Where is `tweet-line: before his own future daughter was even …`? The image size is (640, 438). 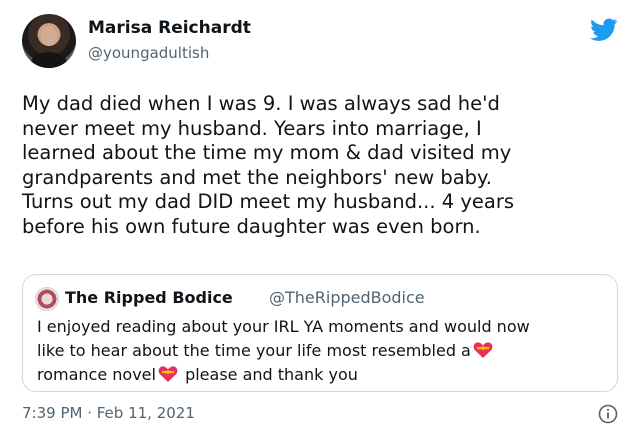
tweet-line: before his own future daughter was even … is located at coordinates (251, 226).